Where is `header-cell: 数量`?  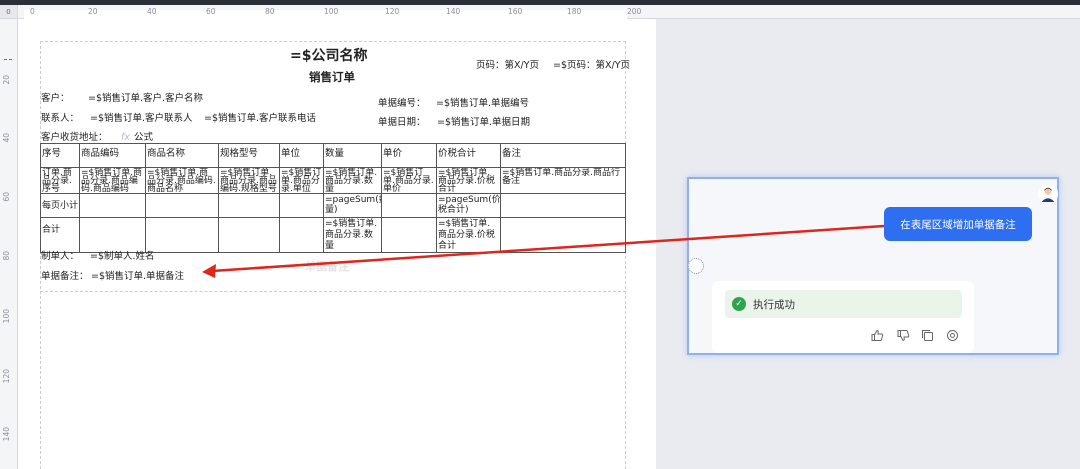
header-cell: 数量 is located at coordinates (352, 155).